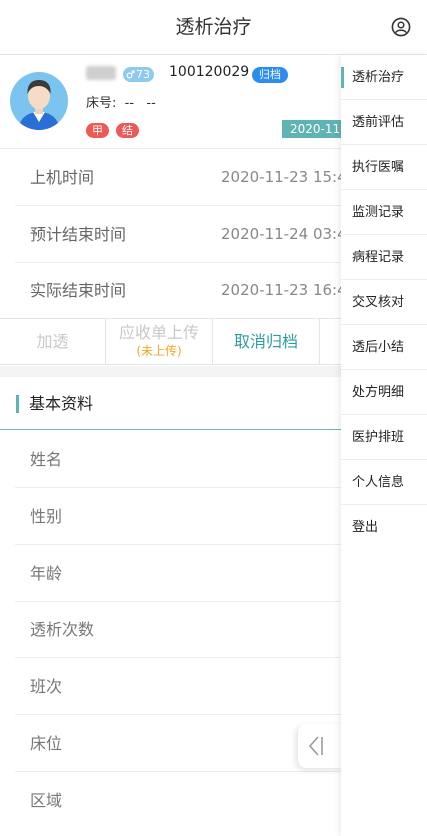 This screenshot has width=427, height=836. What do you see at coordinates (61, 403) in the screenshot?
I see `basic-info-title: 基本资料` at bounding box center [61, 403].